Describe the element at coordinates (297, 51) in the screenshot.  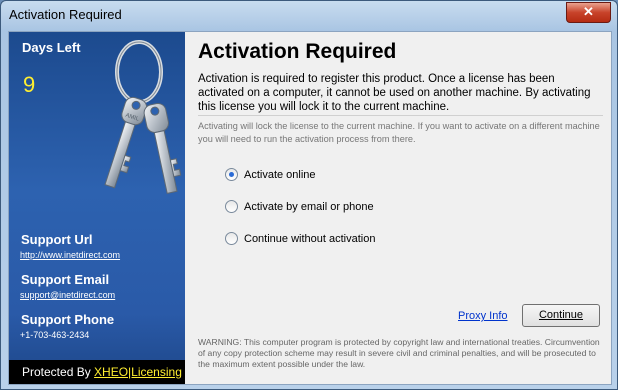
I see `page-title: Activation Required` at that location.